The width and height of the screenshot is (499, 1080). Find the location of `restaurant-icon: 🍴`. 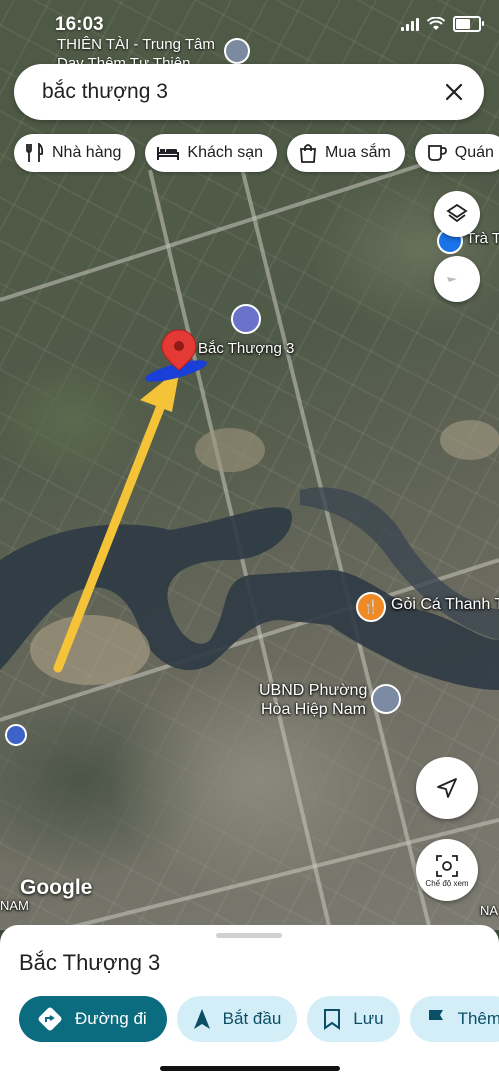

restaurant-icon: 🍴 is located at coordinates (371, 607).